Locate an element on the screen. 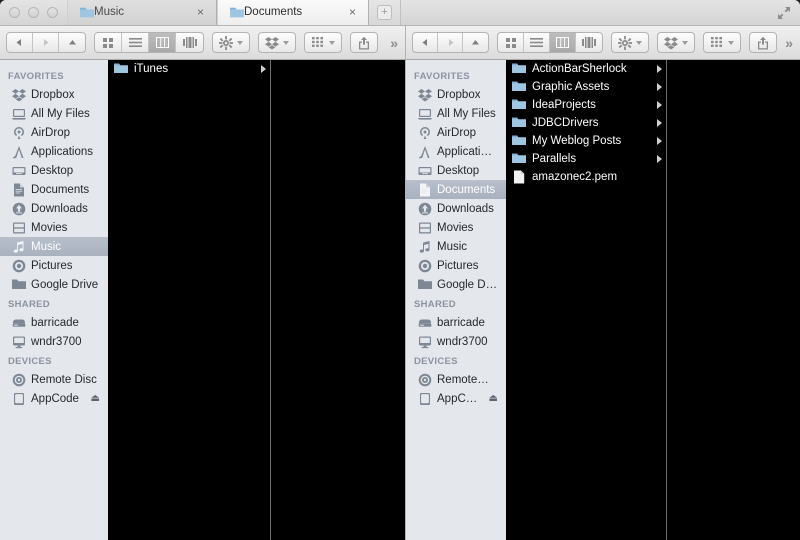 The height and width of the screenshot is (540, 800). folder-row: Graphic Assets is located at coordinates (586, 87).